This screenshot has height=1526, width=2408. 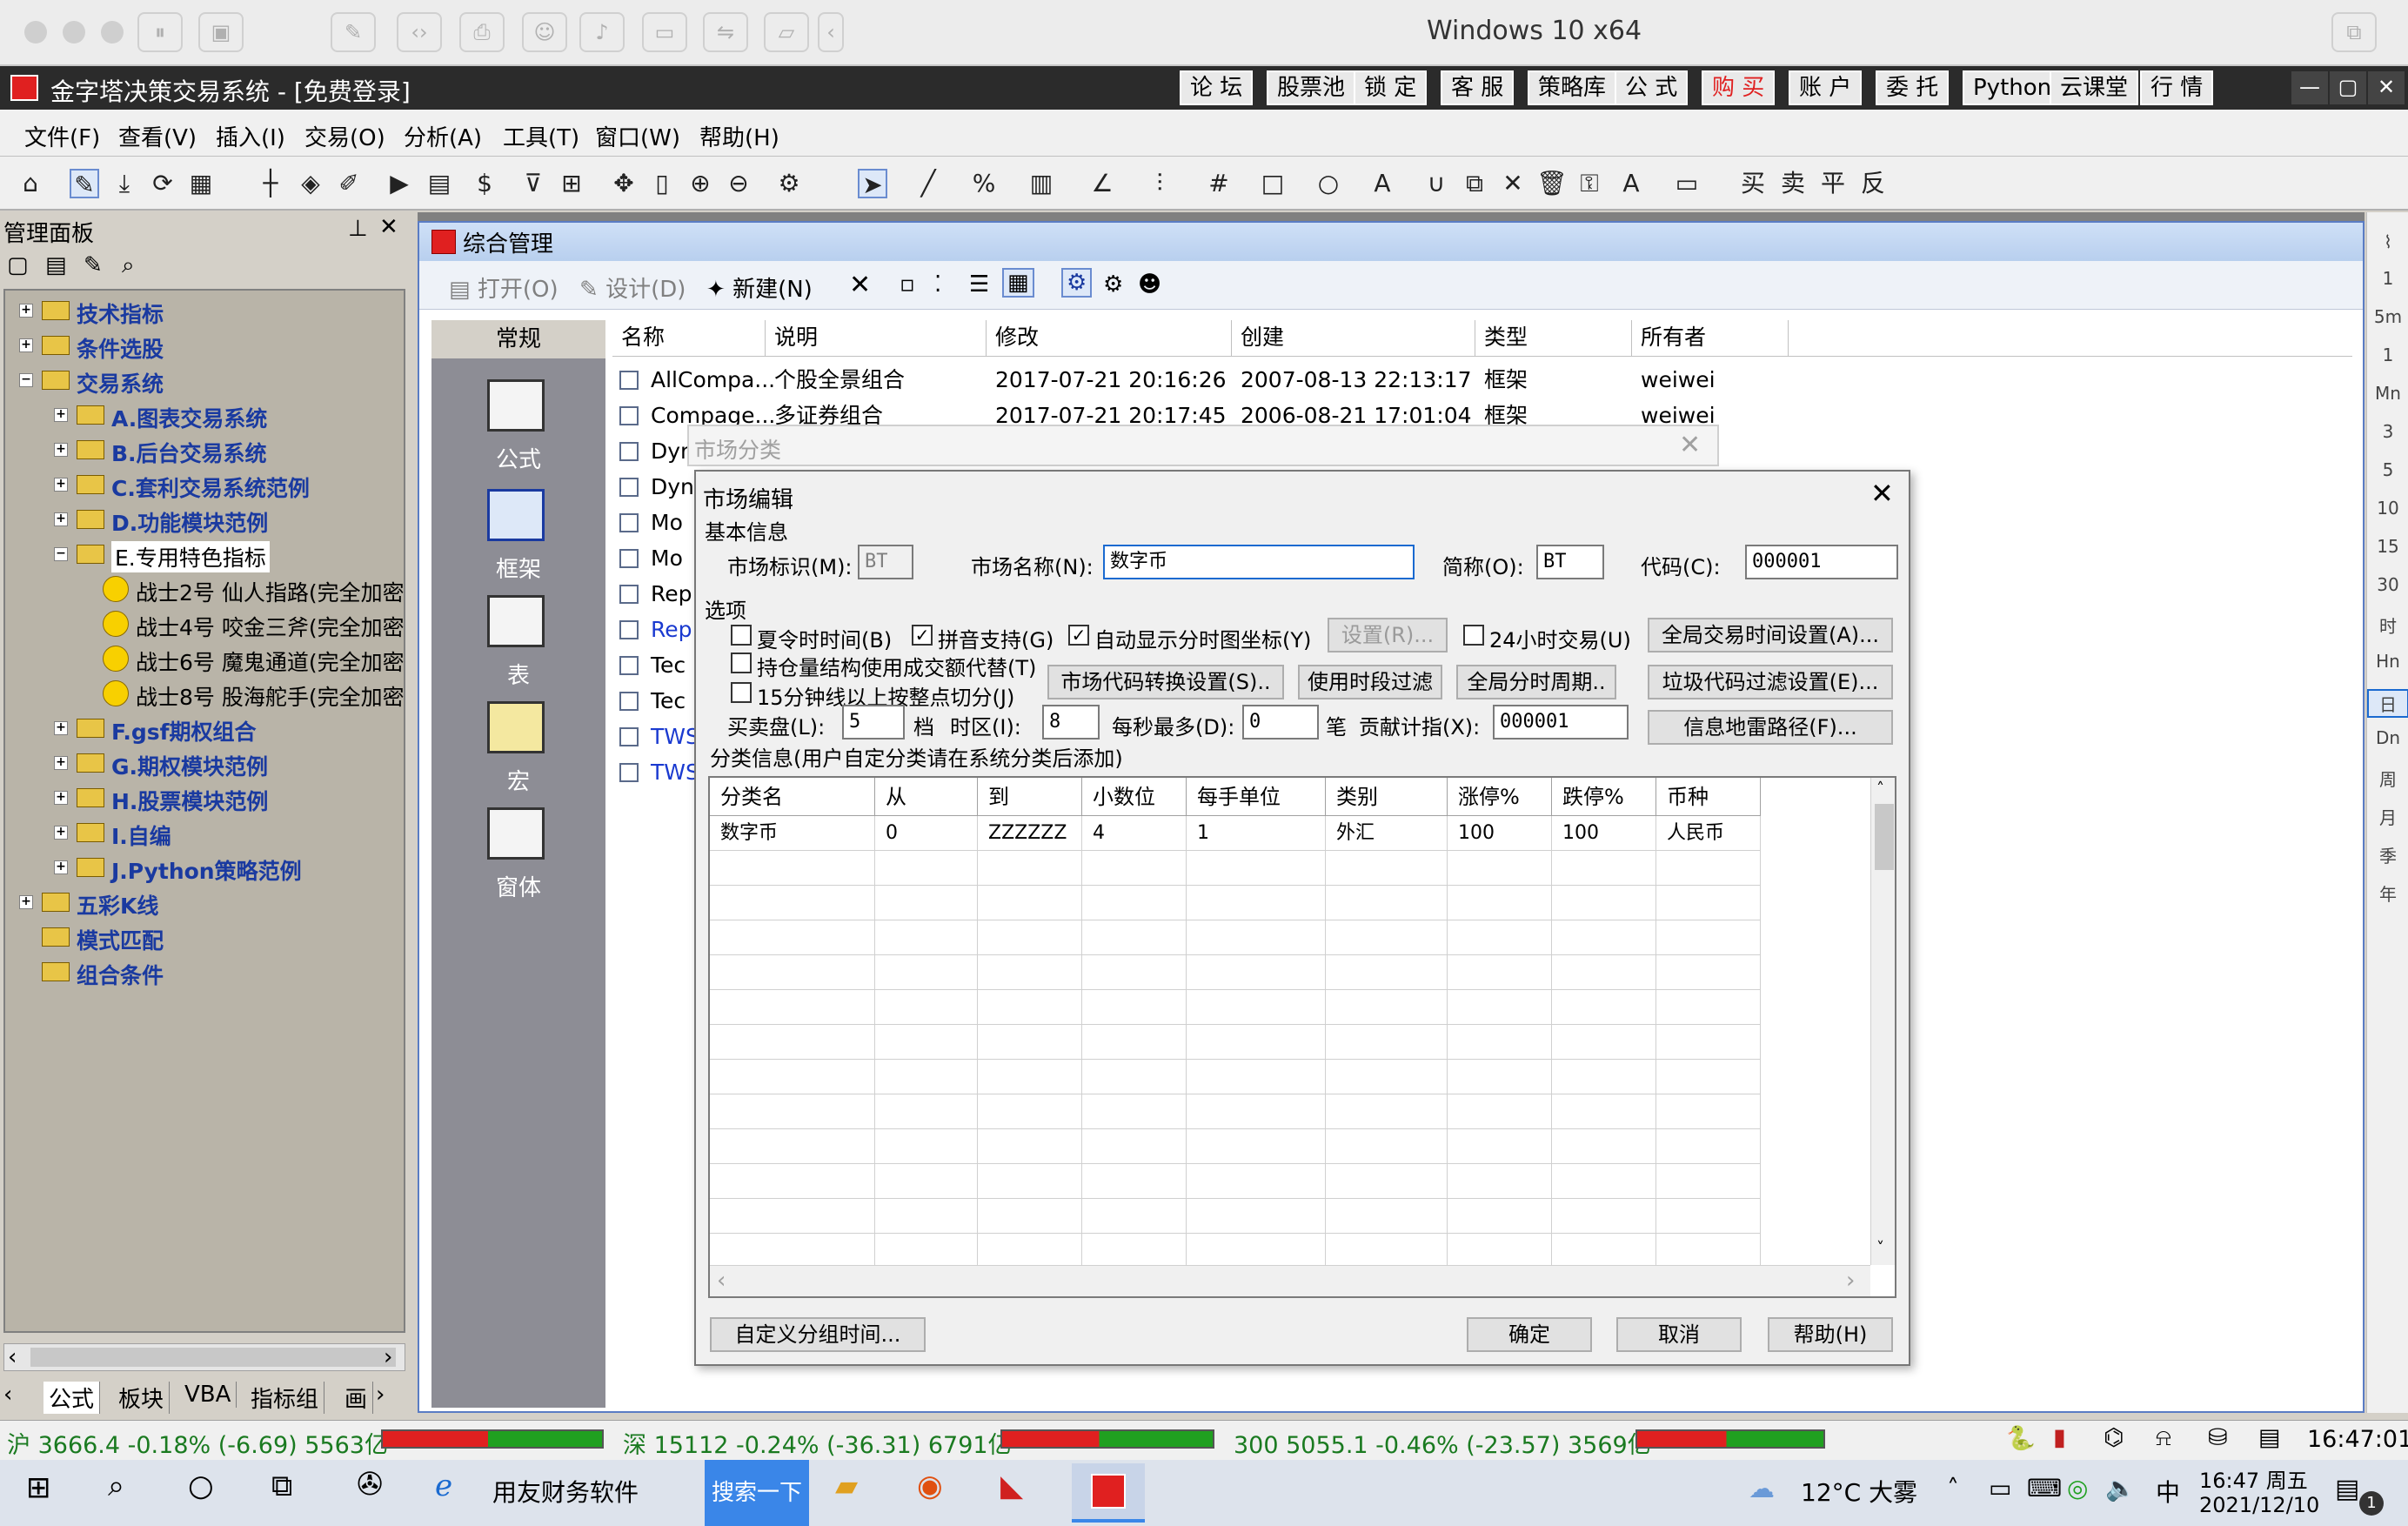 I want to click on grid-col-header: 每手单位, so click(x=1256, y=797).